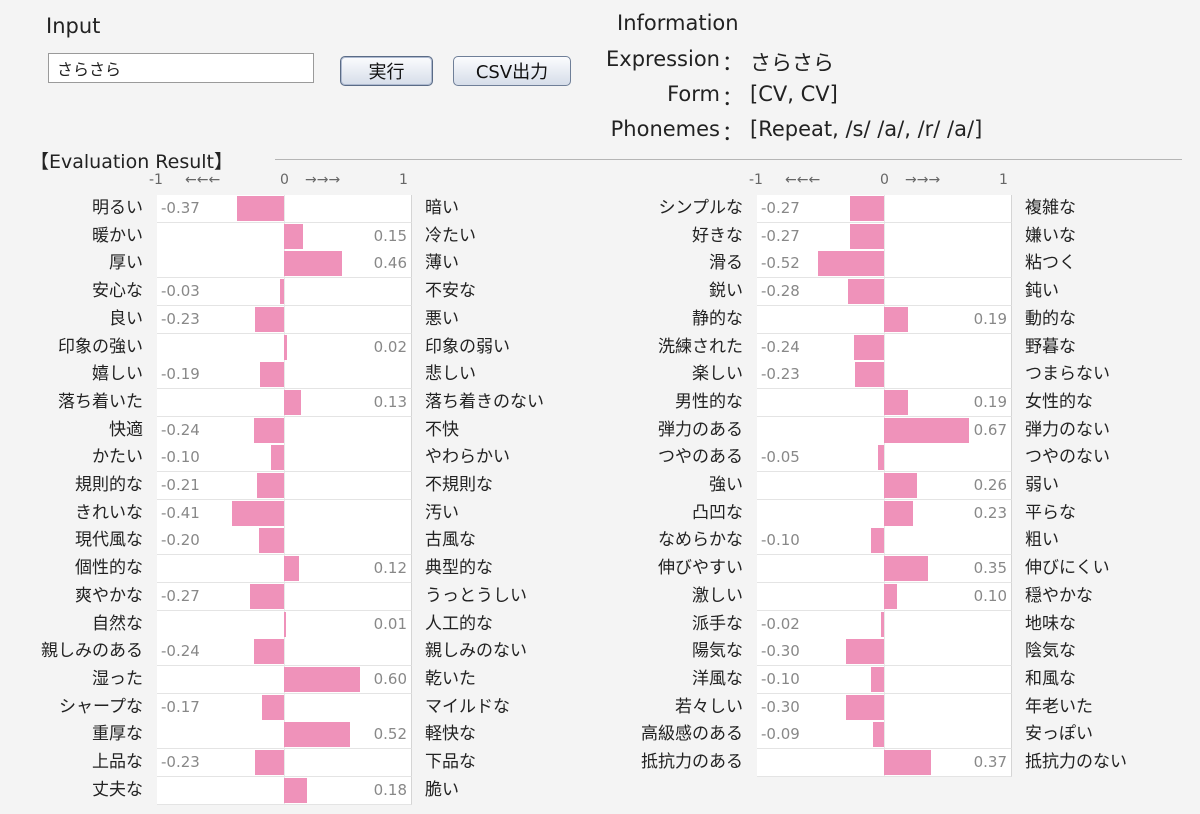 Image resolution: width=1200 pixels, height=814 pixels. What do you see at coordinates (117, 208) in the screenshot?
I see `left-adjective: 明るい` at bounding box center [117, 208].